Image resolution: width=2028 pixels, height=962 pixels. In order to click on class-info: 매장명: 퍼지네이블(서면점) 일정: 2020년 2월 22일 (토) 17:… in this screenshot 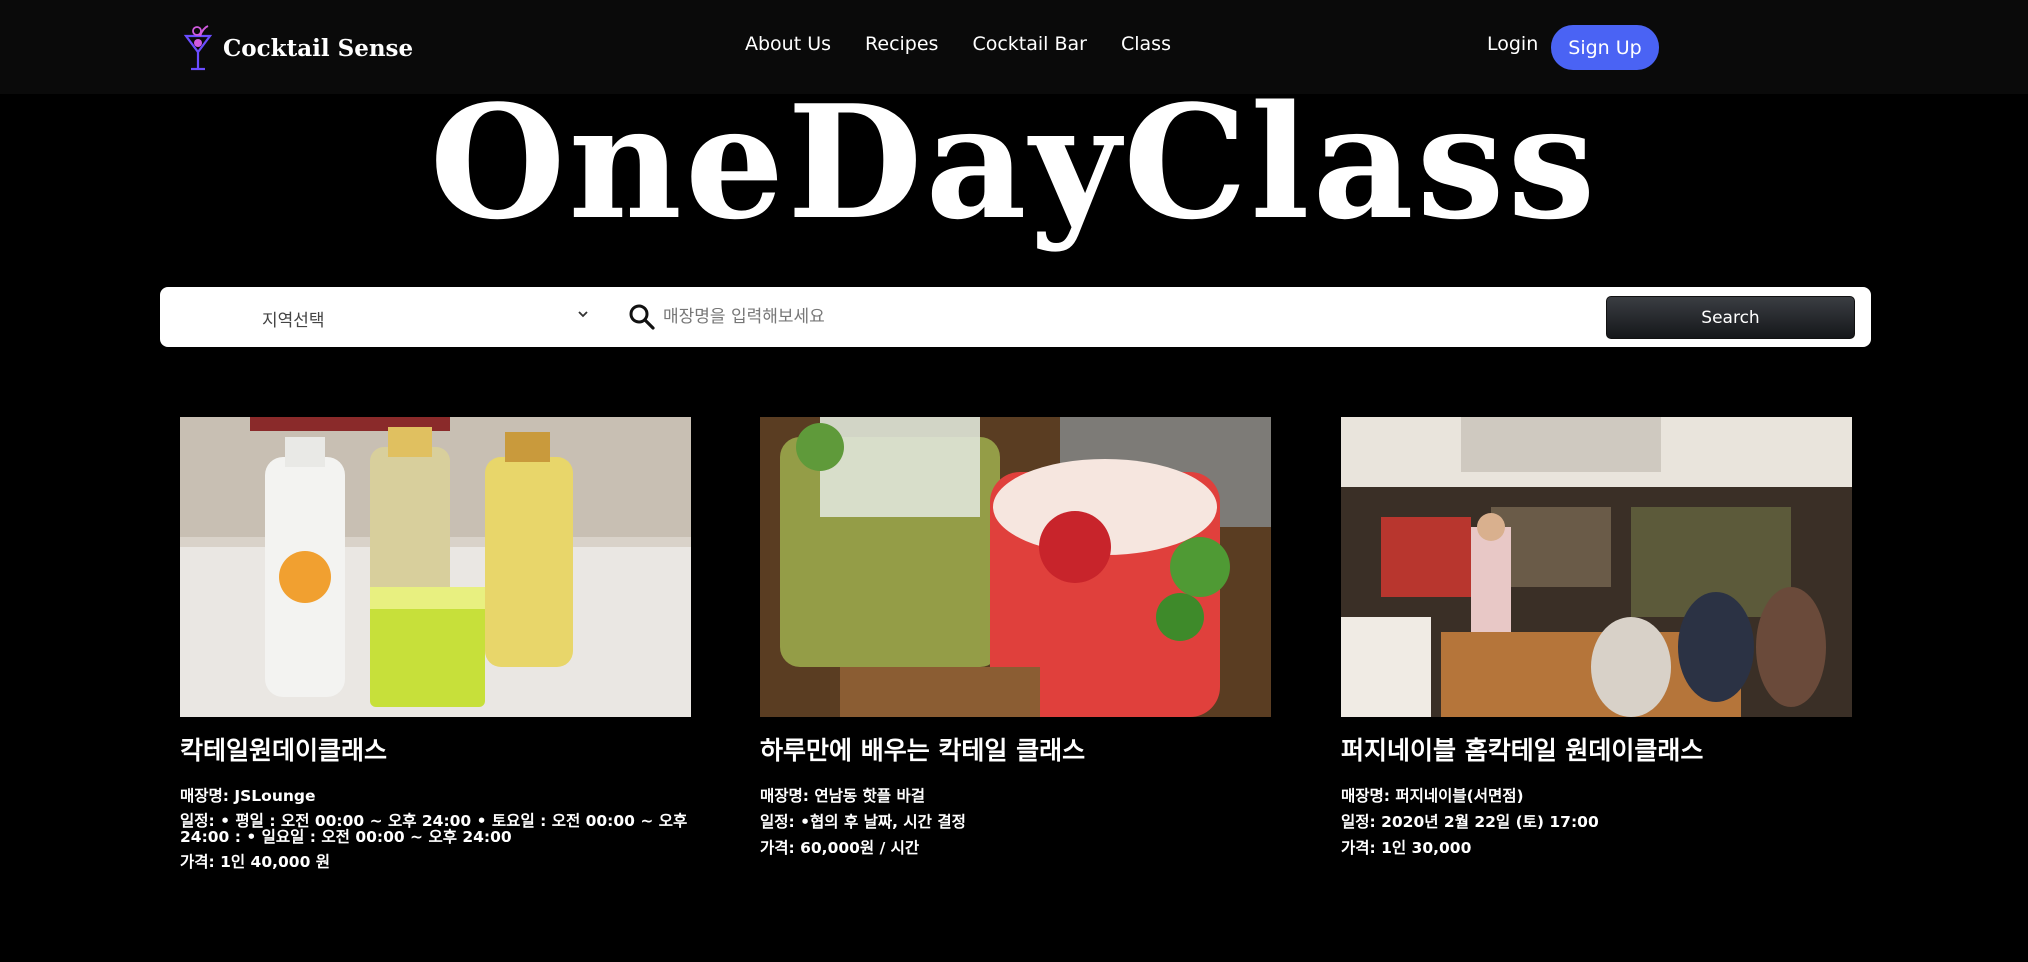, I will do `click(1596, 822)`.